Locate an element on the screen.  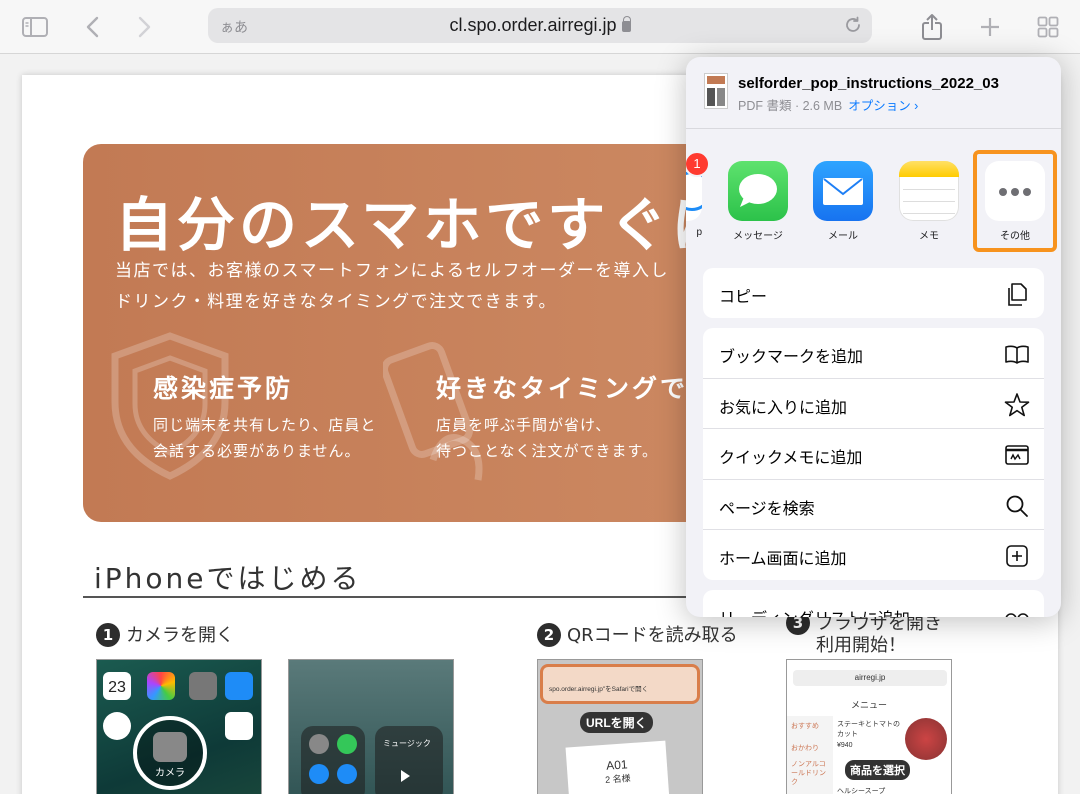
lock-icon is located at coordinates (626, 24).